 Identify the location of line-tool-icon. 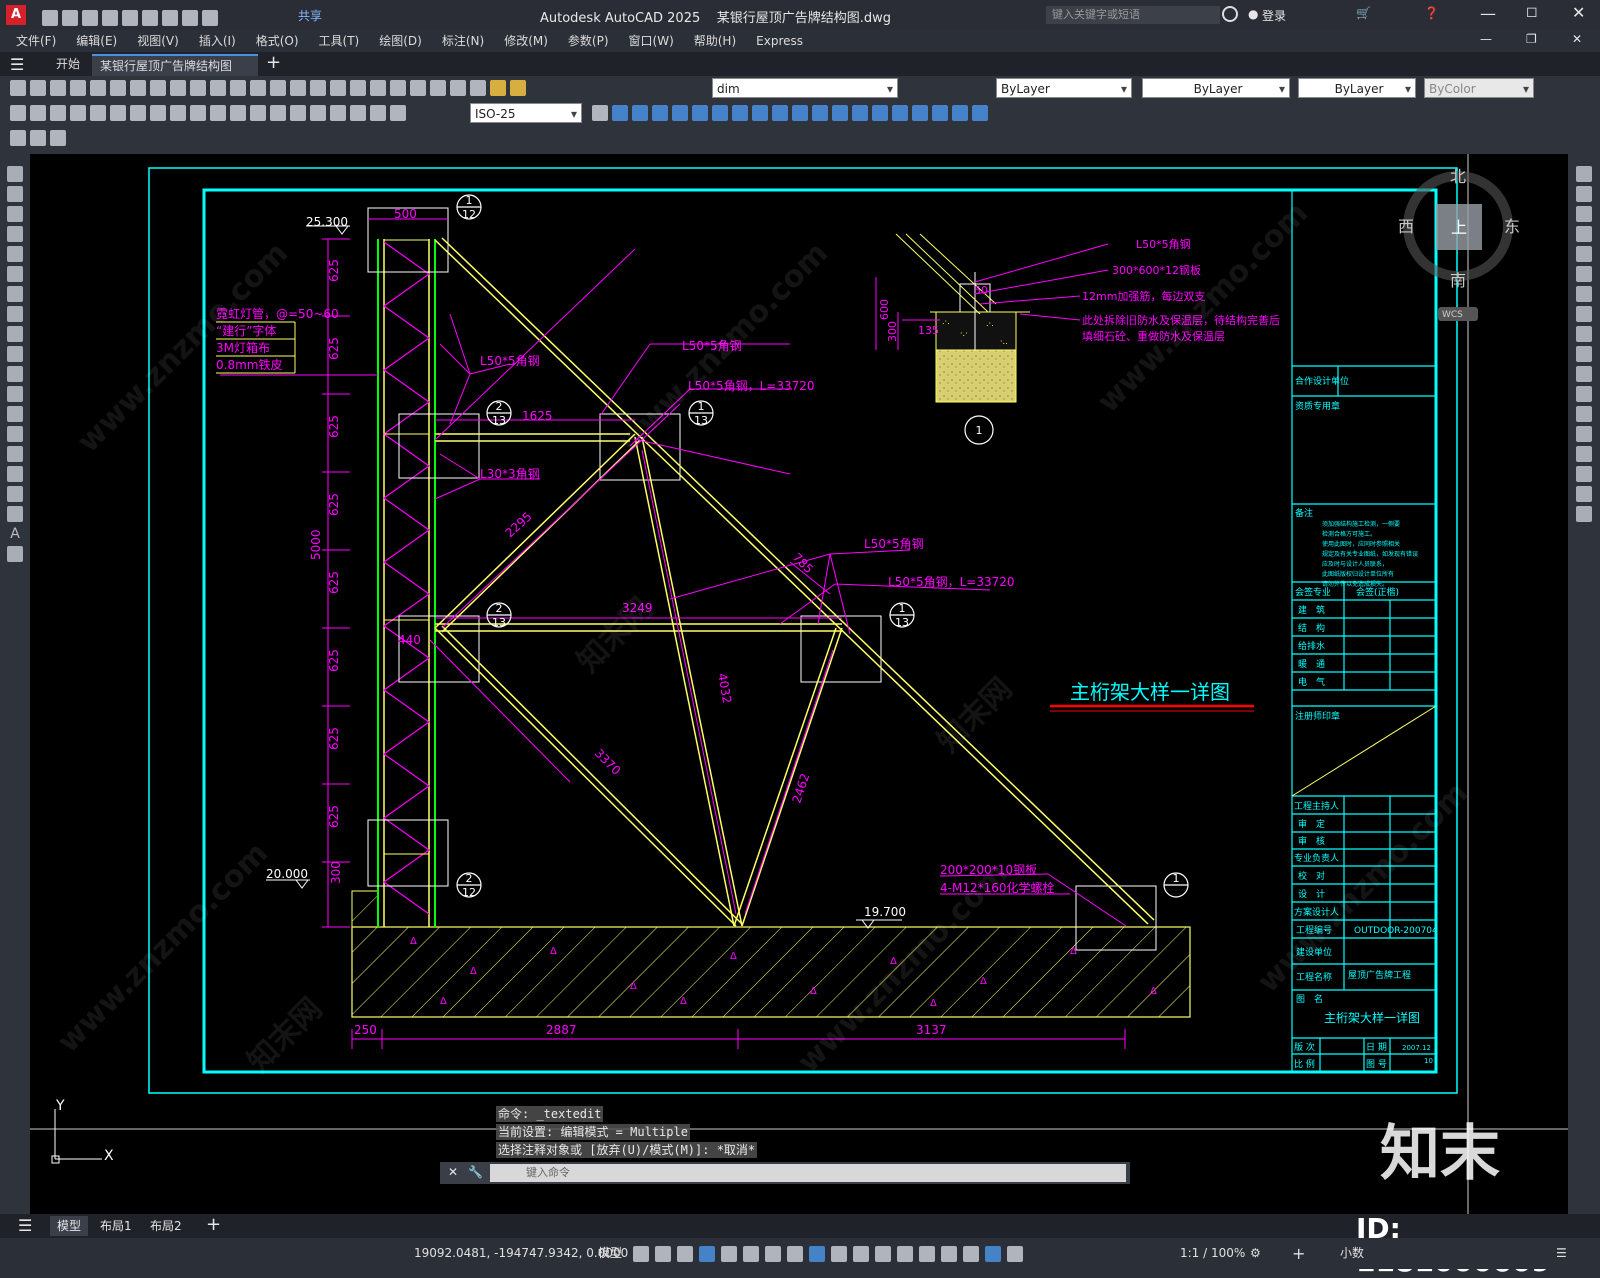
(15, 174).